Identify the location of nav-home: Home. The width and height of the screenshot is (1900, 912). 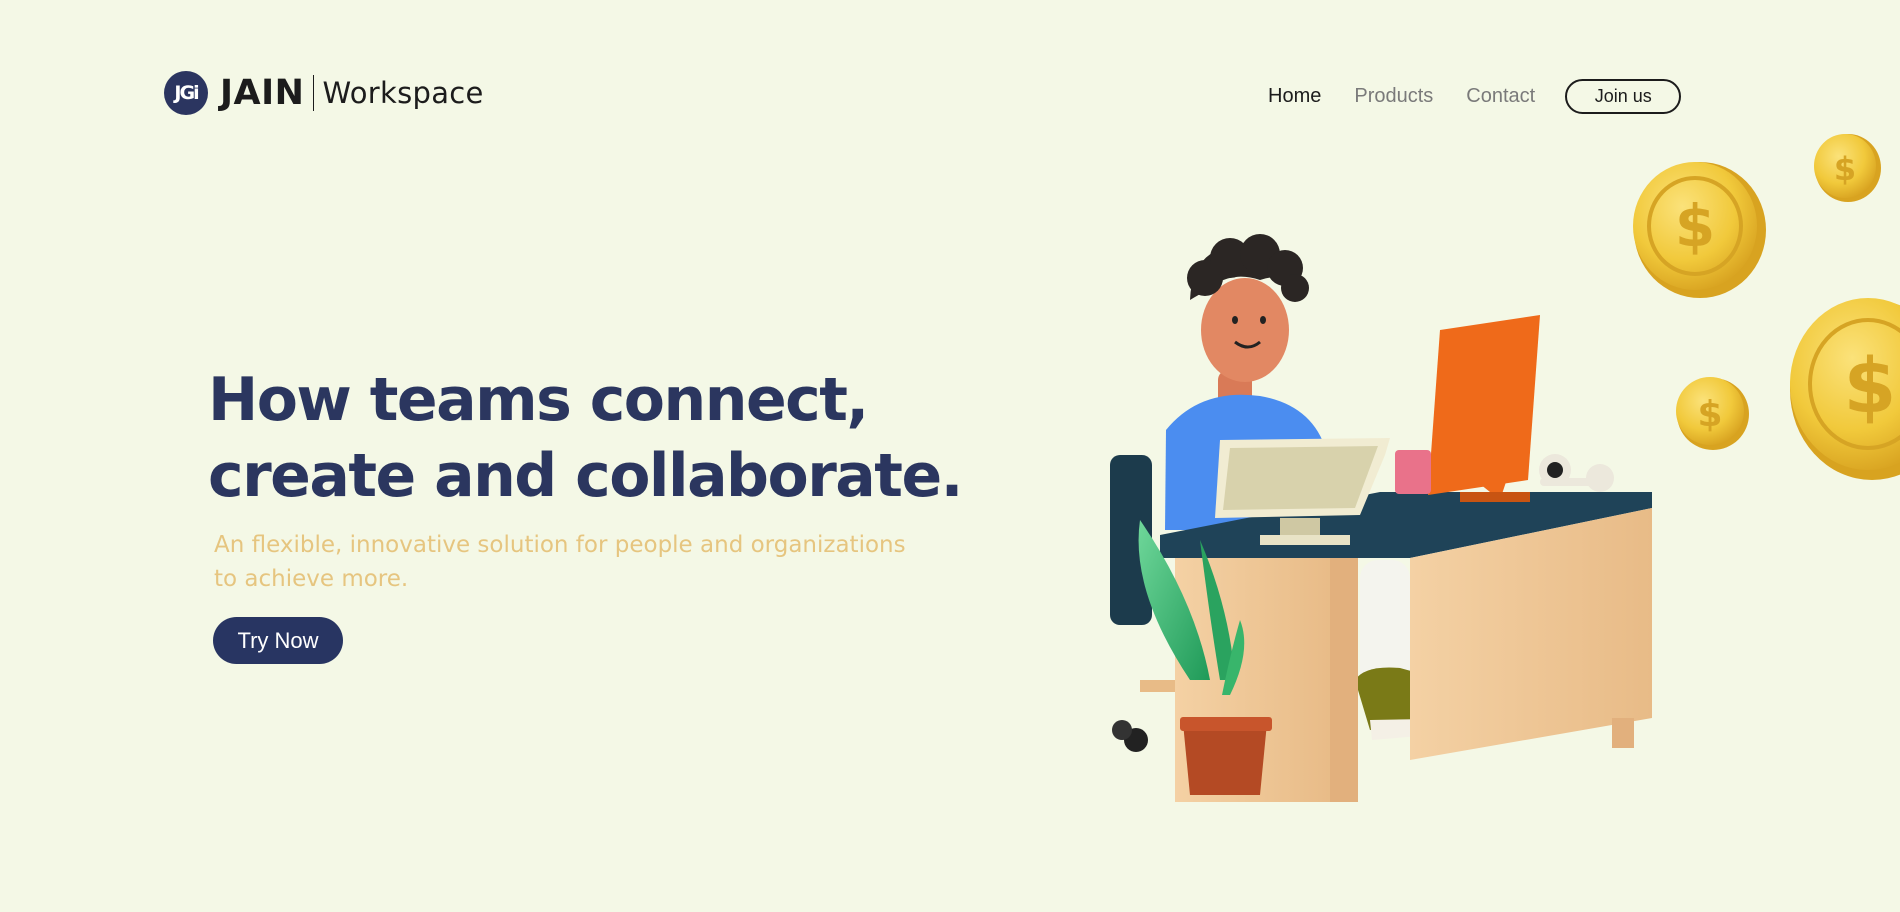
(1294, 96).